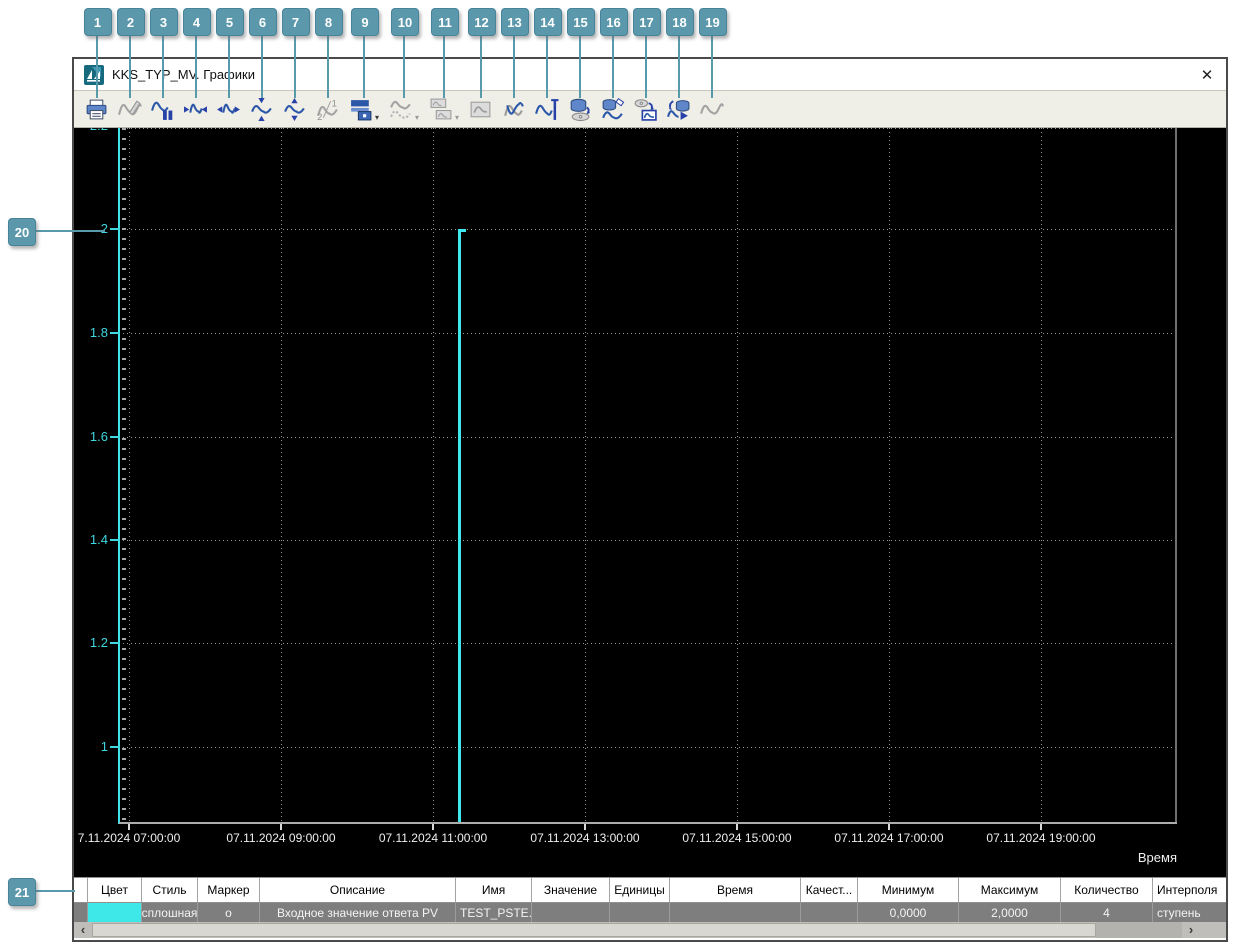 Image resolution: width=1236 pixels, height=949 pixels. Describe the element at coordinates (405, 22) in the screenshot. I see `callout-number: 10` at that location.